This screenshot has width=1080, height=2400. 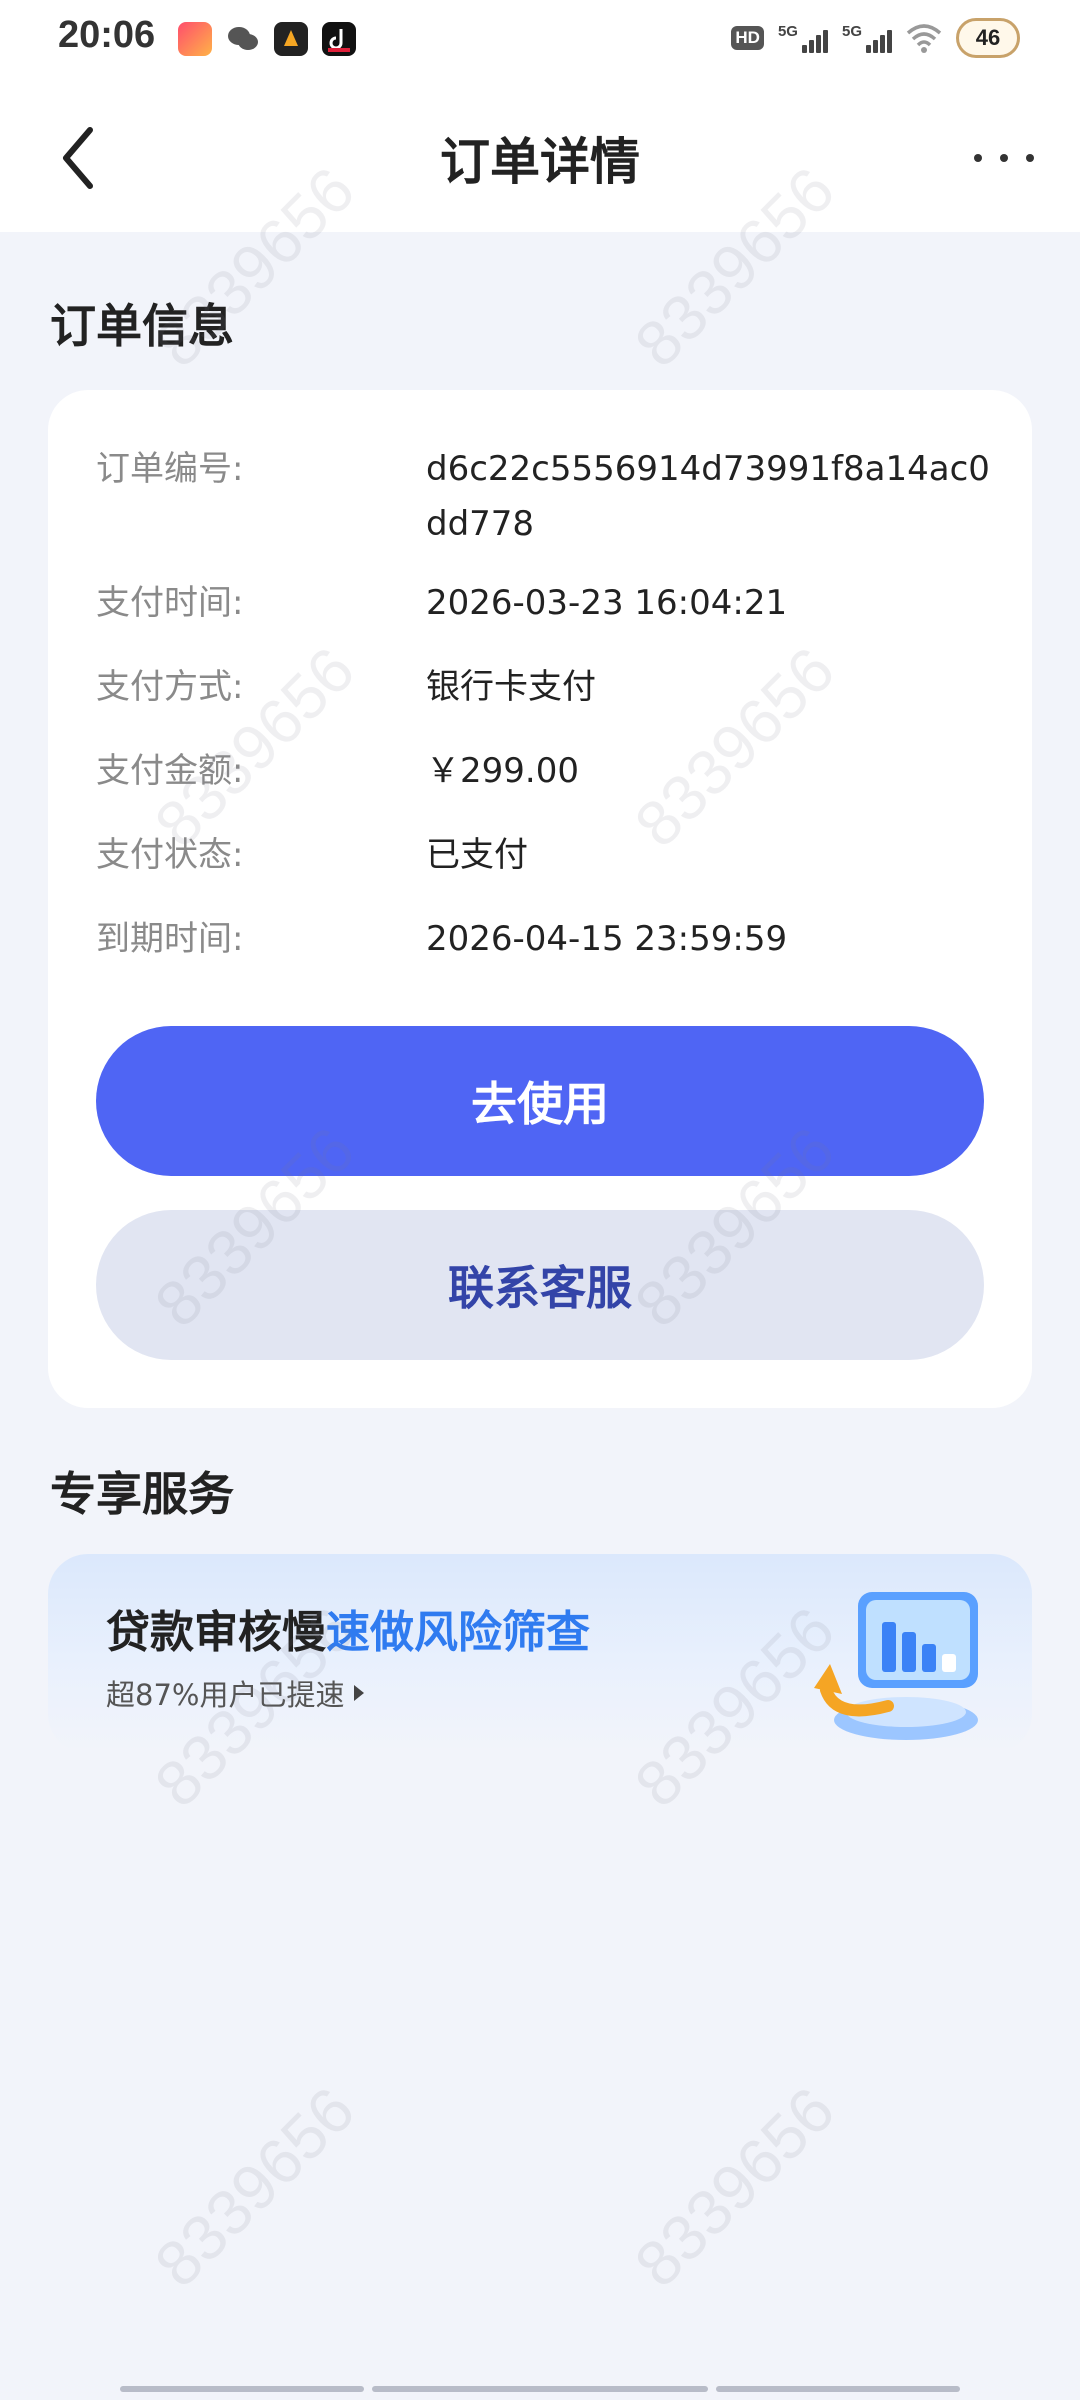 I want to click on payment-status-value: 已支付, so click(x=477, y=855).